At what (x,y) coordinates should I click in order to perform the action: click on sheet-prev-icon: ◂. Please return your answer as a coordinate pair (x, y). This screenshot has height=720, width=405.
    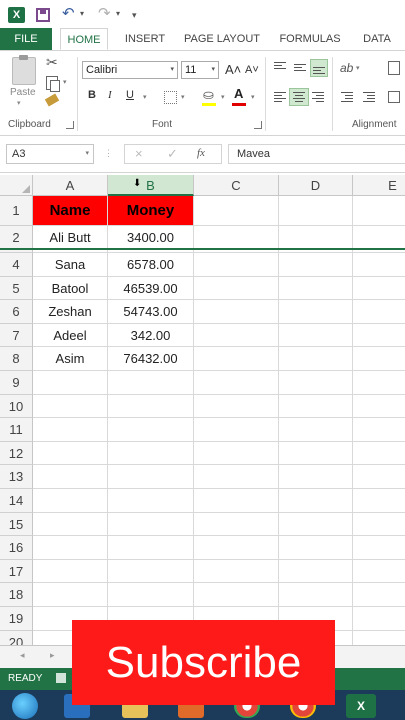
    Looking at the image, I should click on (22, 655).